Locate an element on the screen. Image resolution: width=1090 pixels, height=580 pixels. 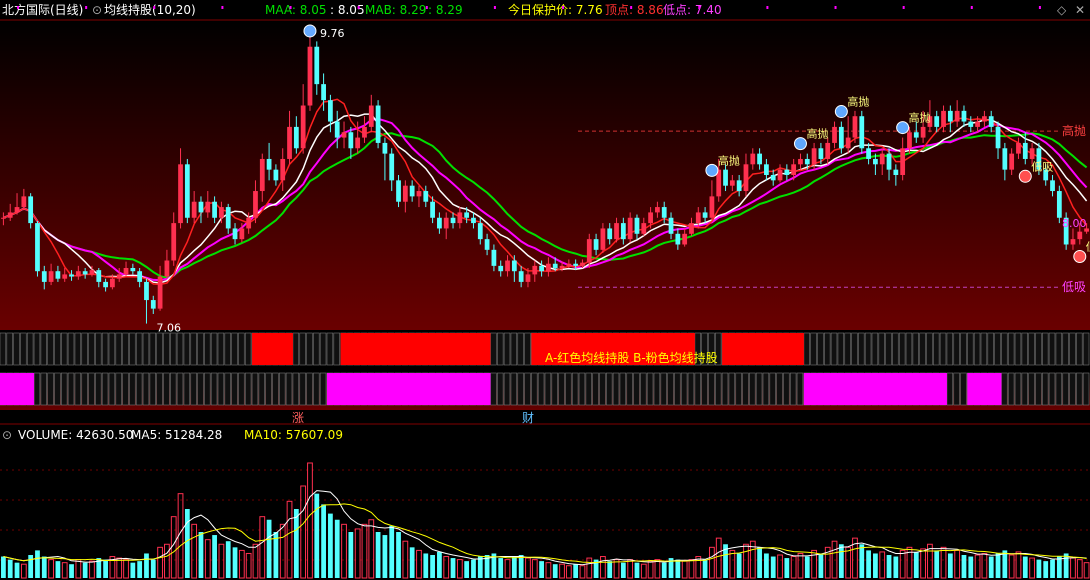
band-a-fill is located at coordinates (272, 349).